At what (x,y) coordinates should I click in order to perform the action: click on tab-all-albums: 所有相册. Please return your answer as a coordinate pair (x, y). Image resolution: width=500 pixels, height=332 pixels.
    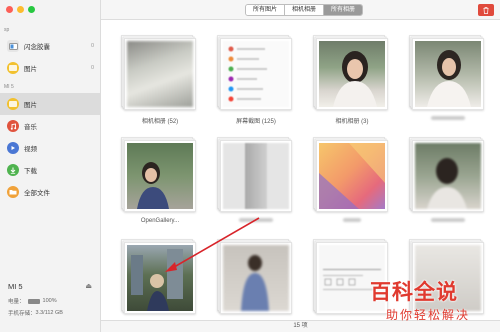
    Looking at the image, I should click on (343, 10).